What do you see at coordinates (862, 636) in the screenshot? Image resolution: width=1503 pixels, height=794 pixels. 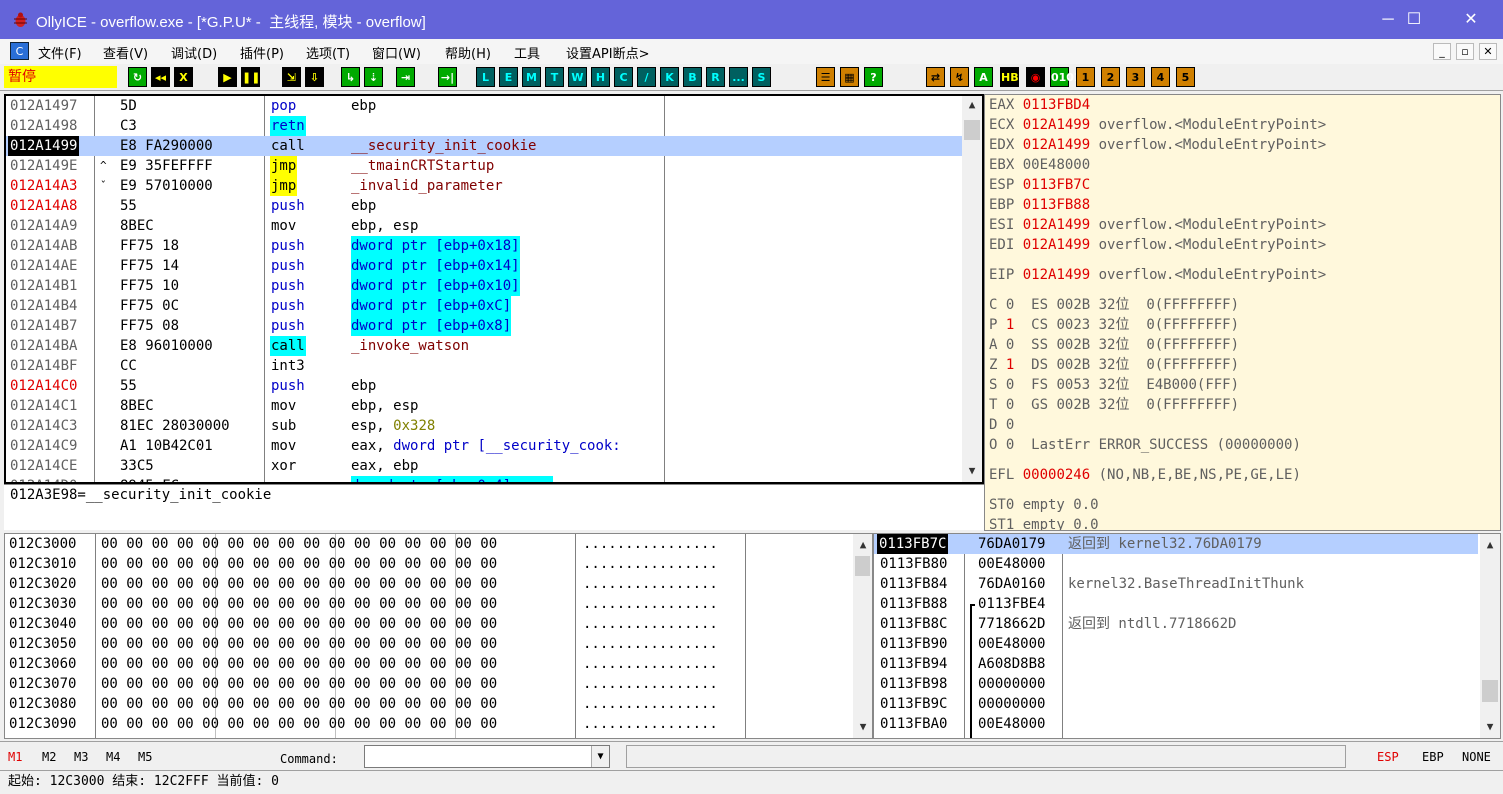 I see `dump-scrollbar: ▲ ▼` at bounding box center [862, 636].